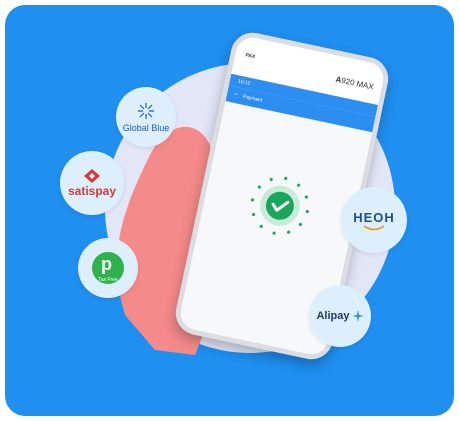  I want to click on alipay-label: Alipay, so click(340, 316).